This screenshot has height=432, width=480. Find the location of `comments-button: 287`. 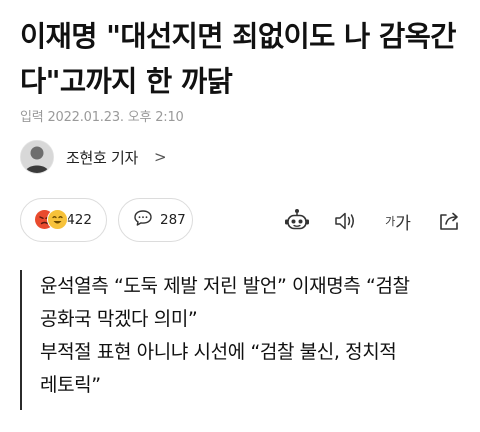

comments-button: 287 is located at coordinates (155, 220).